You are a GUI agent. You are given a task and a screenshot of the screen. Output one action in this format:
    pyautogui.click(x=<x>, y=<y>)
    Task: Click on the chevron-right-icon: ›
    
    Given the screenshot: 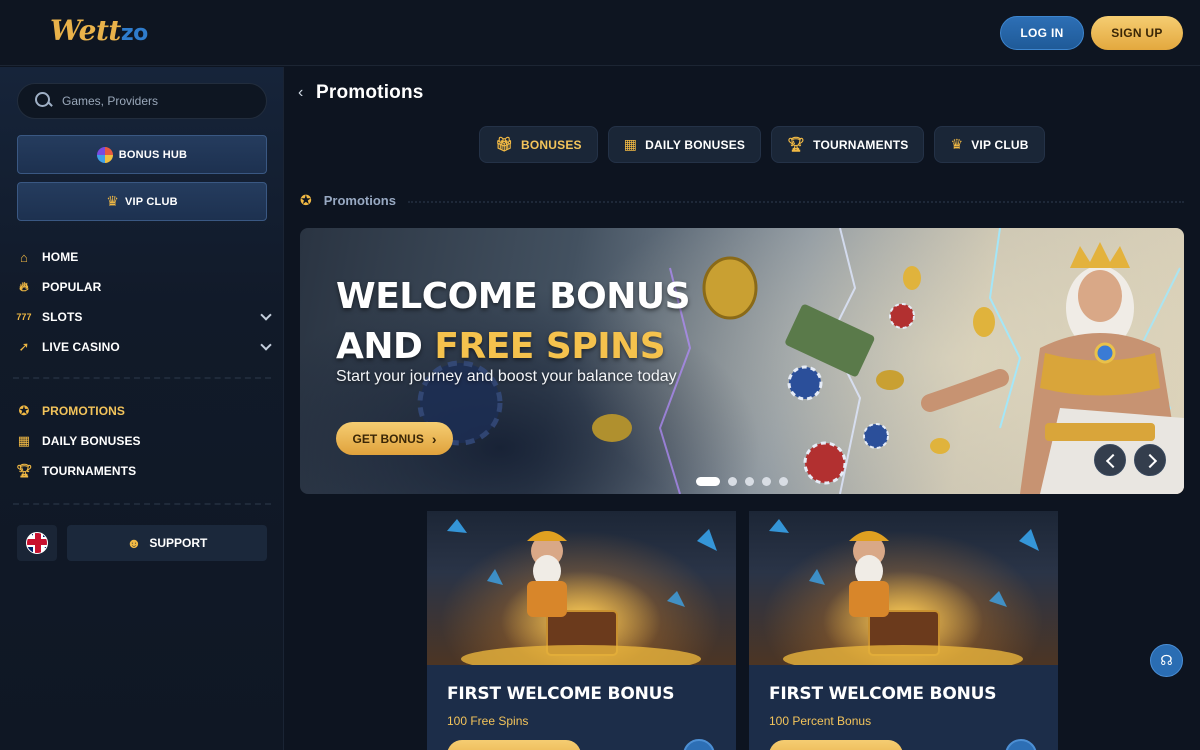 What is the action you would take?
    pyautogui.click(x=434, y=438)
    